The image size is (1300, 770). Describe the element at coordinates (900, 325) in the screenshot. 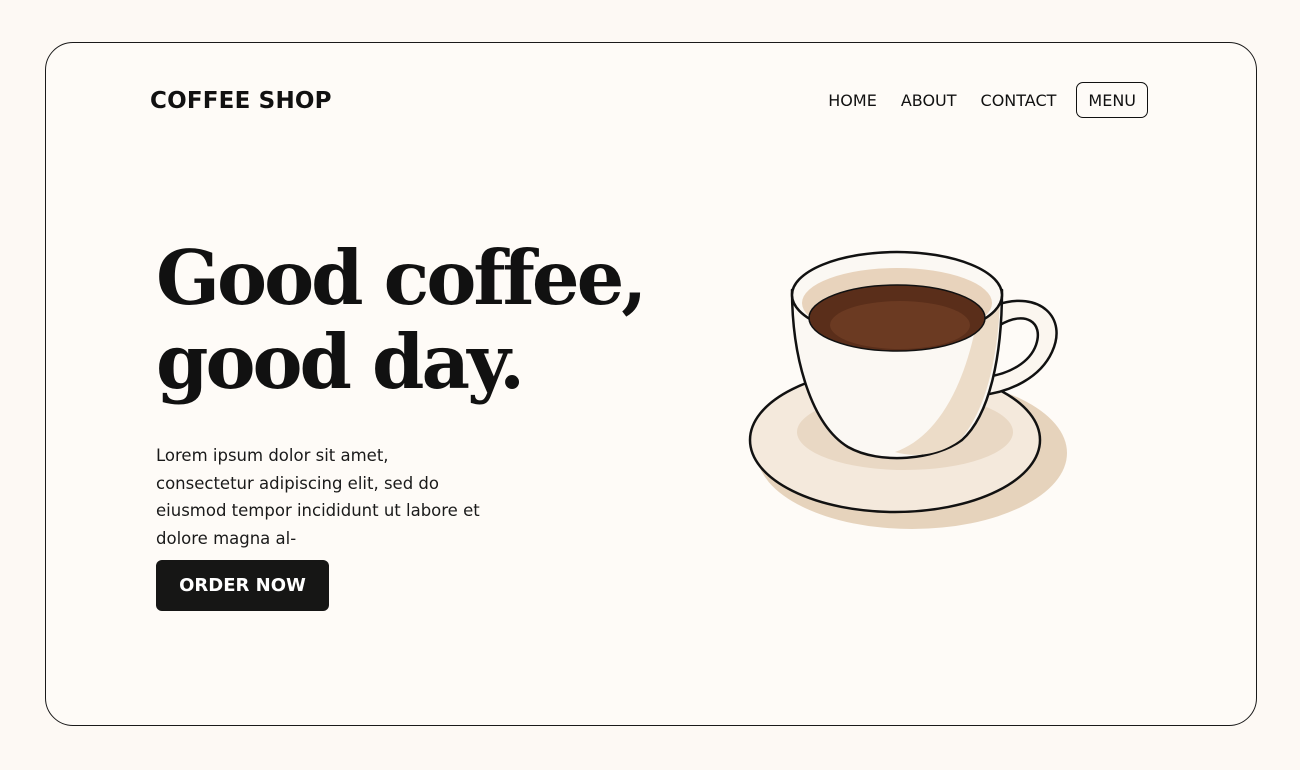

I see `coffee-highlight` at that location.